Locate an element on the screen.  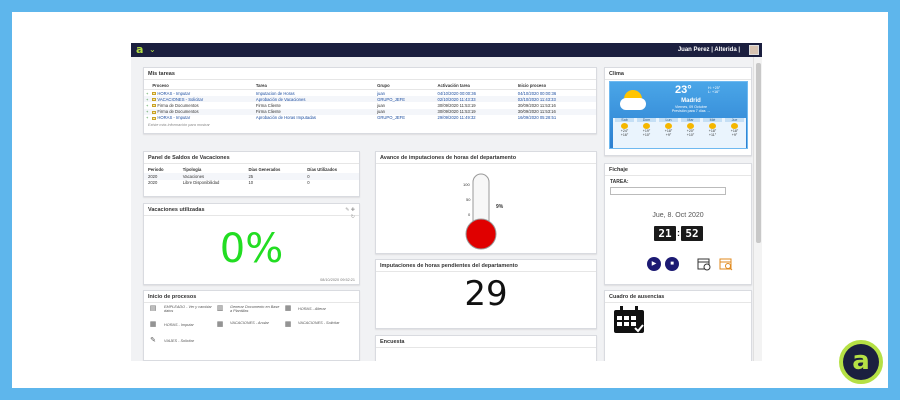
day-name: Jue is located at coordinates (734, 120).